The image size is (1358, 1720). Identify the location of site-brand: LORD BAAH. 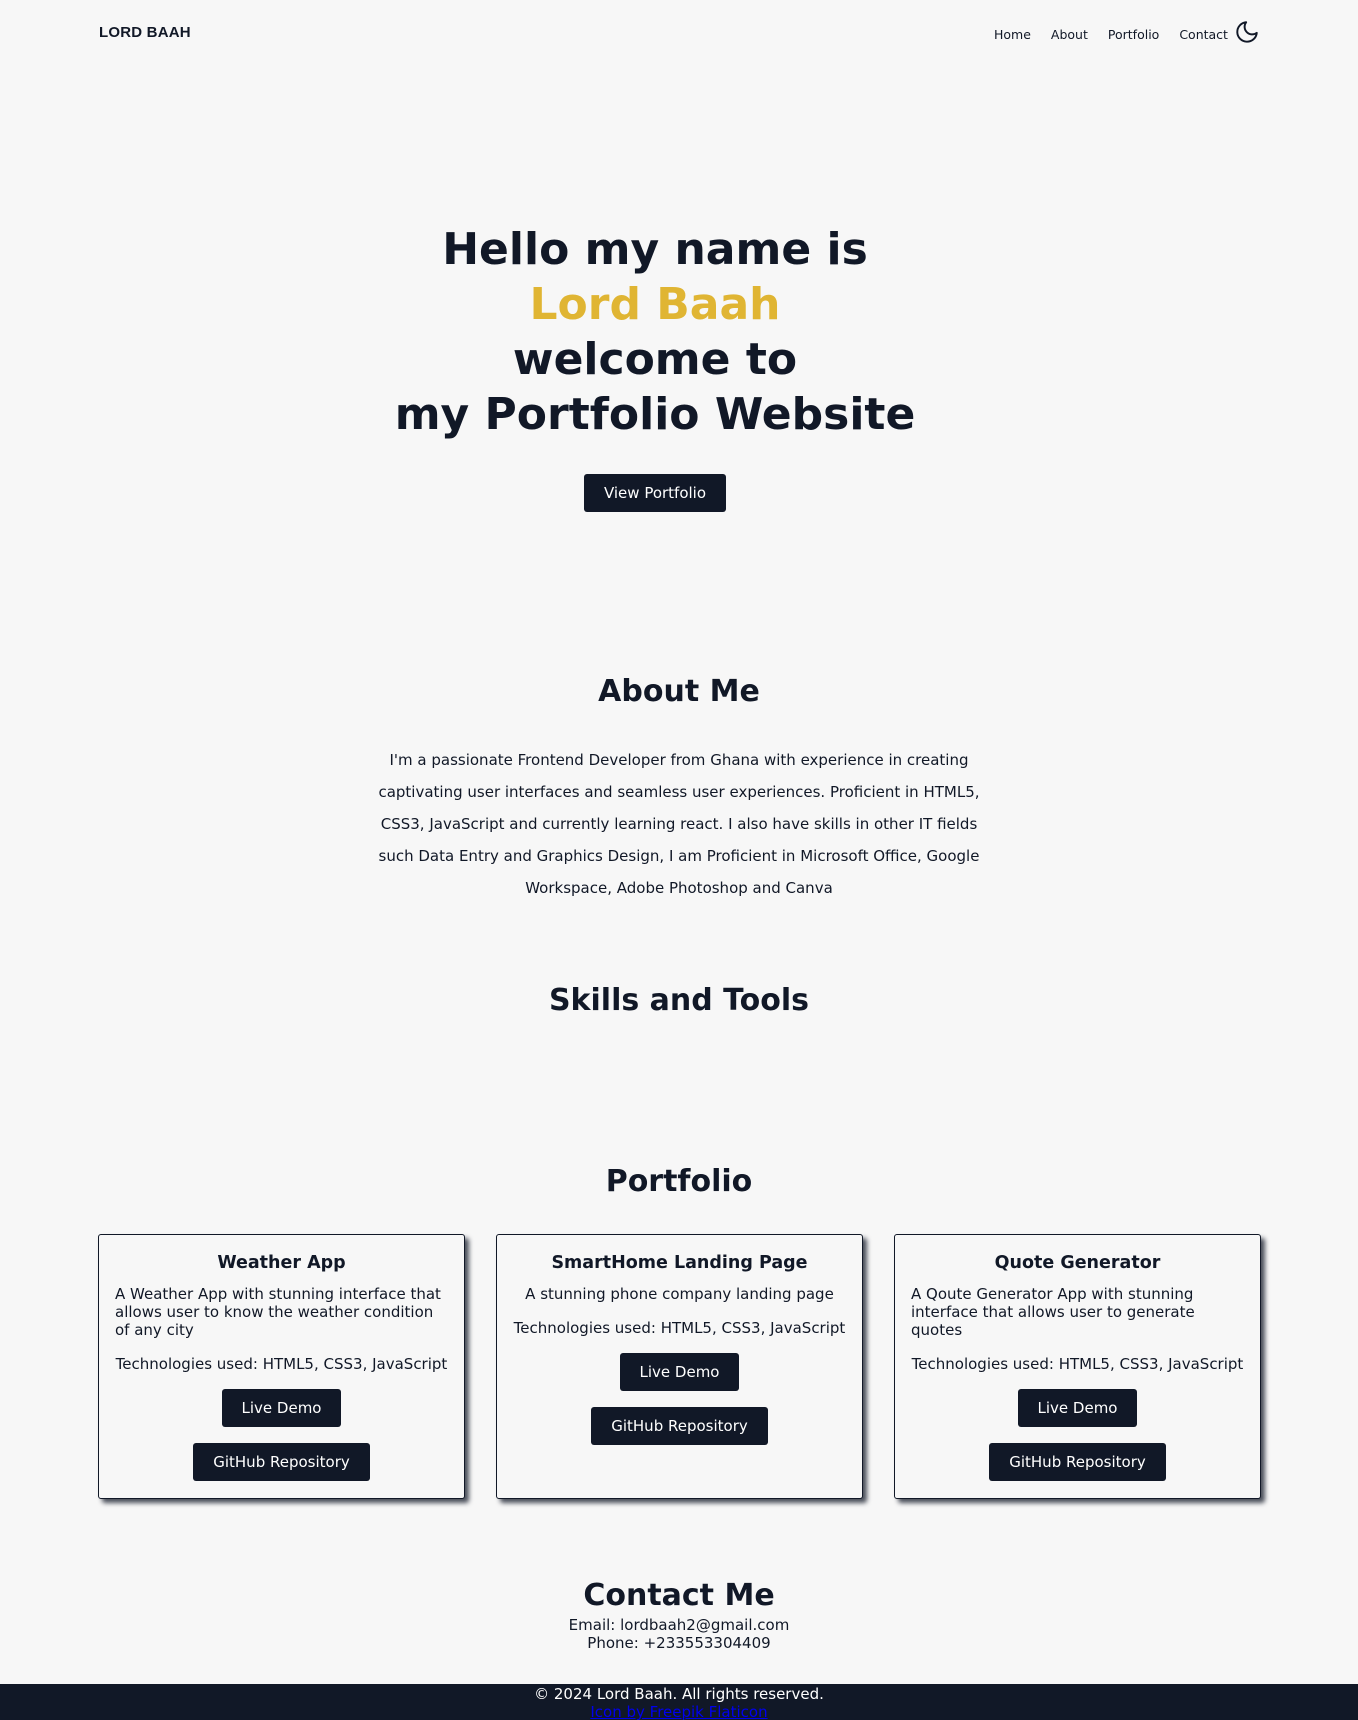
(145, 32).